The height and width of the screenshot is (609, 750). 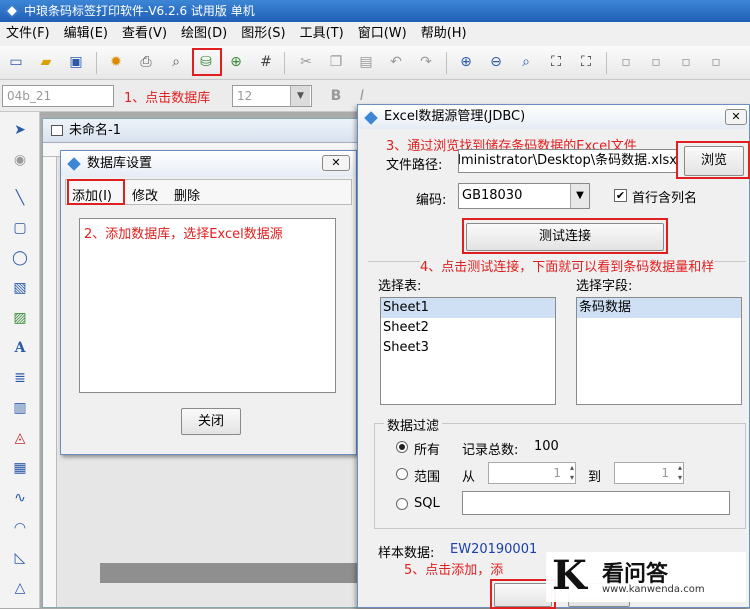 What do you see at coordinates (58, 96) in the screenshot?
I see `font-name-combo: 04b_21` at bounding box center [58, 96].